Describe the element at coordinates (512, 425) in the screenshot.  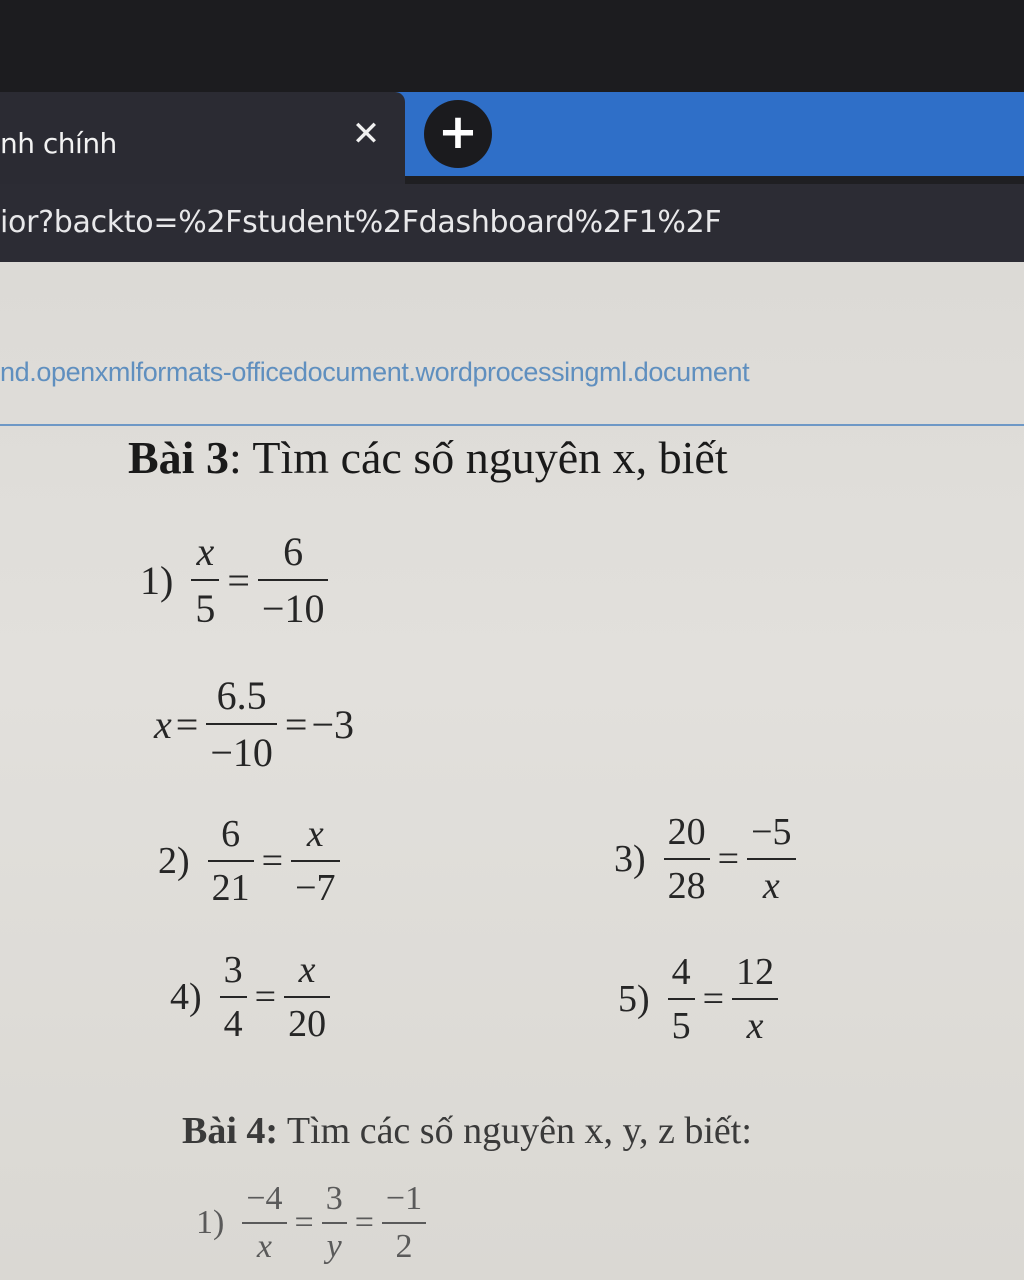
I see `divider` at that location.